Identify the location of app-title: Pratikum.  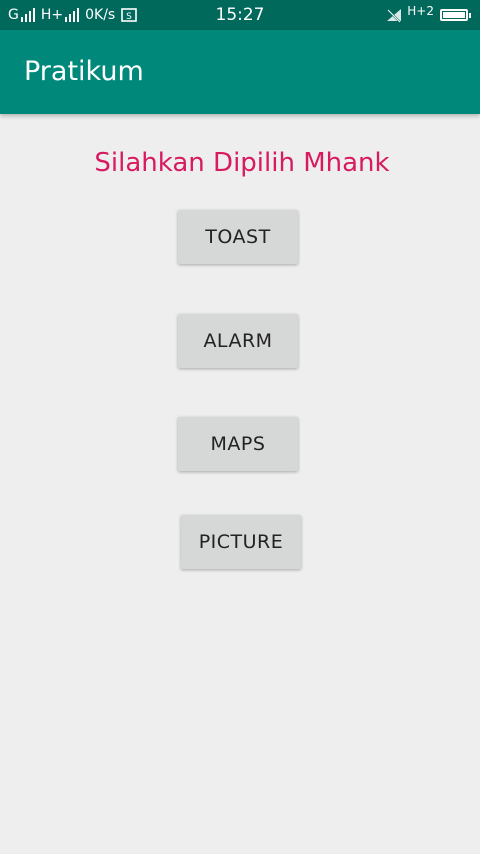
(84, 71).